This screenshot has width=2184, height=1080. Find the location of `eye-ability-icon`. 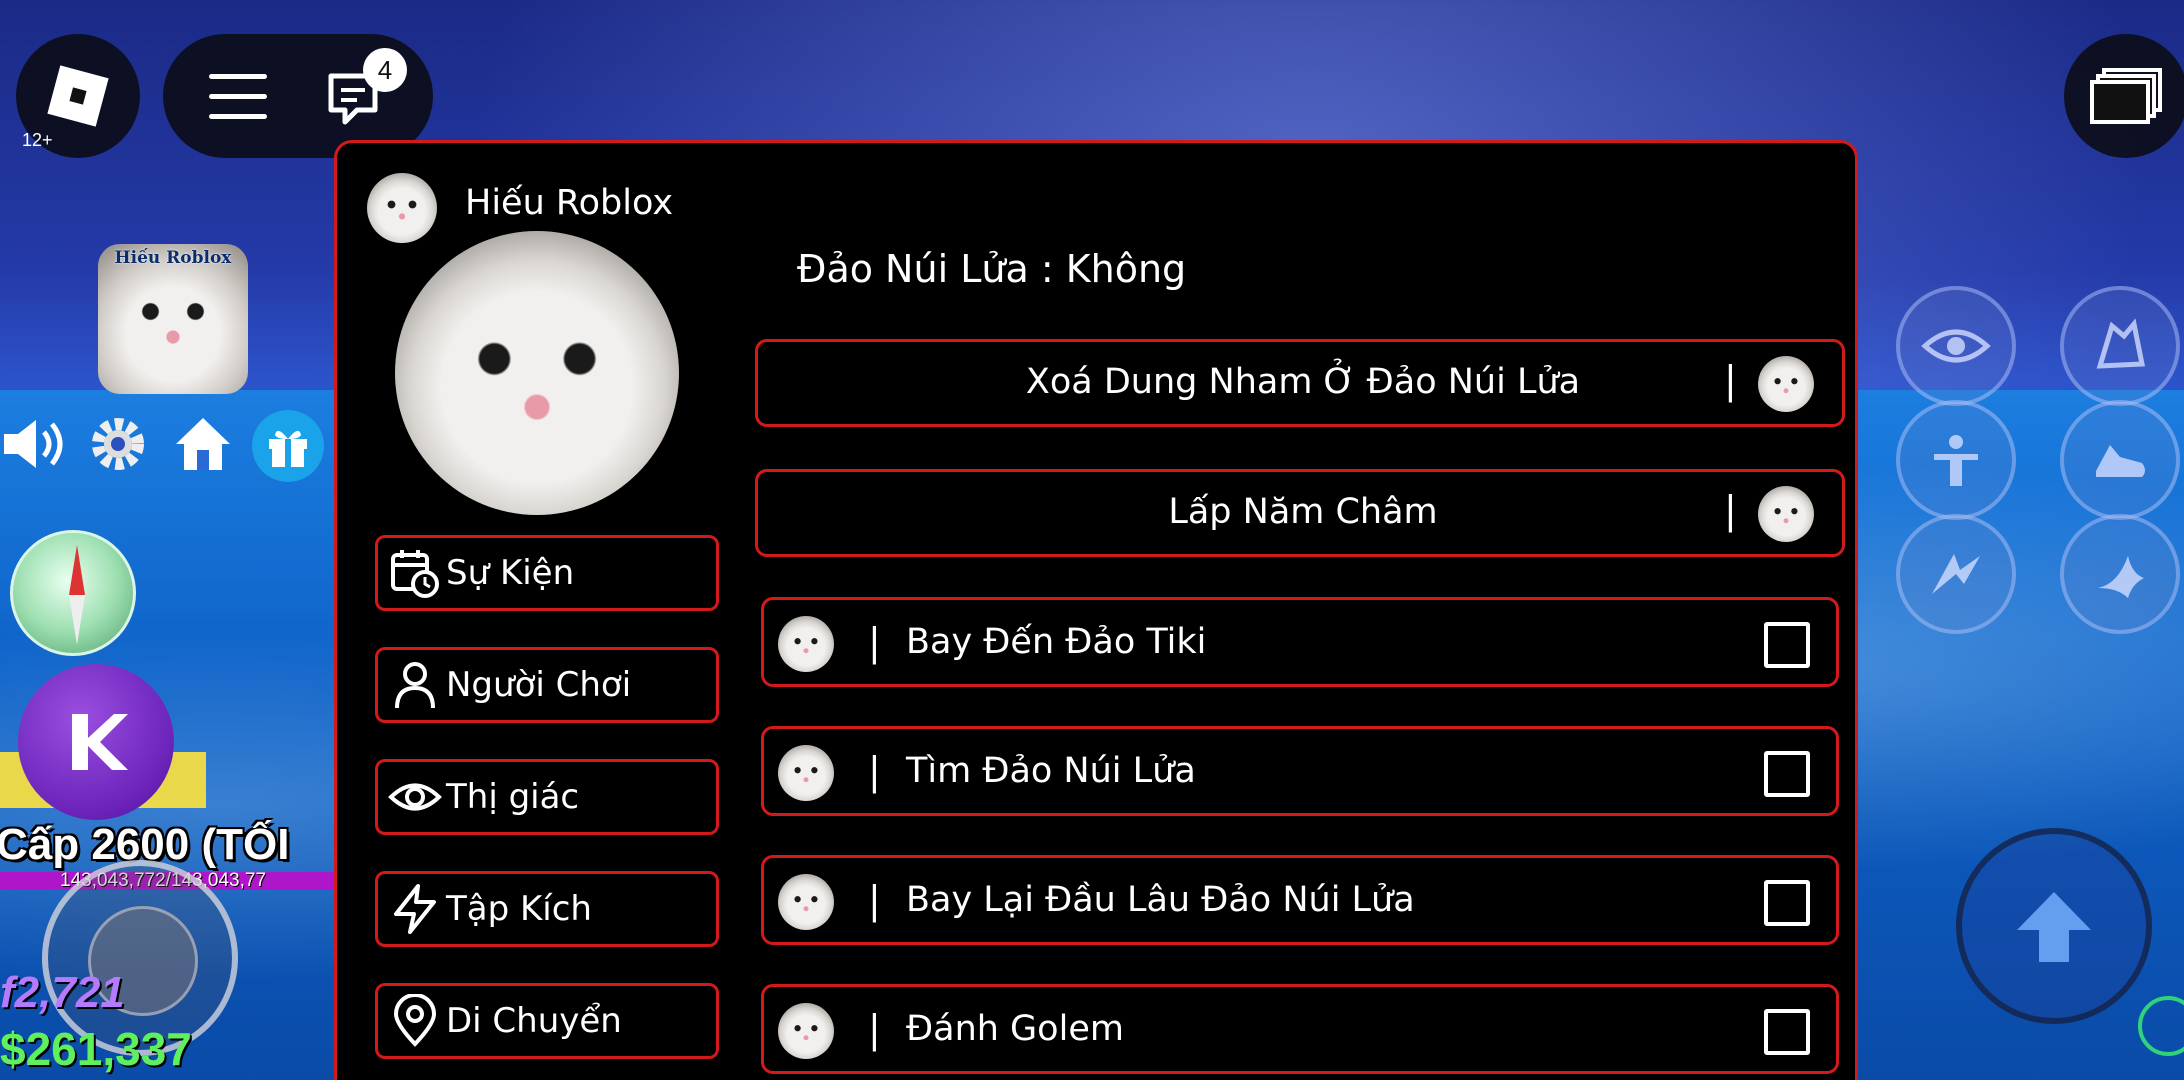

eye-ability-icon is located at coordinates (1956, 346).